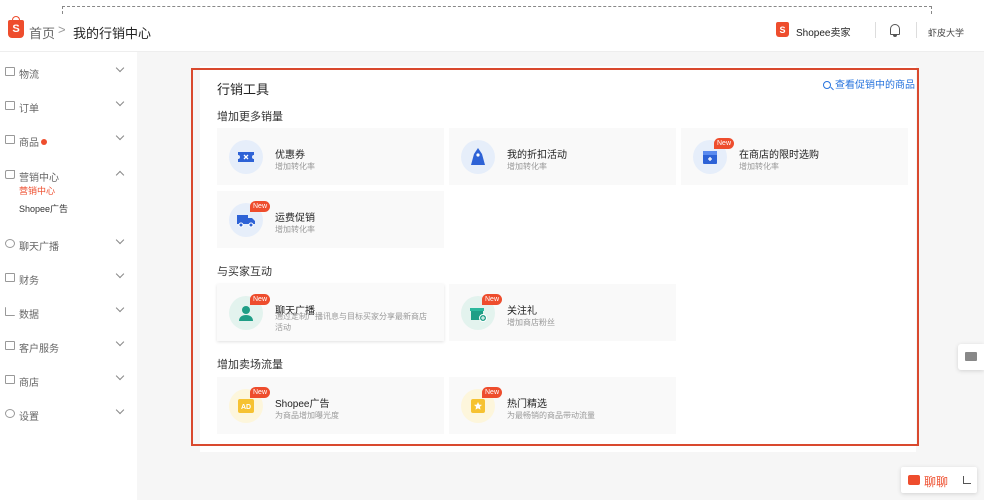 The image size is (984, 500). Describe the element at coordinates (10, 71) in the screenshot. I see `truck-icon` at that location.